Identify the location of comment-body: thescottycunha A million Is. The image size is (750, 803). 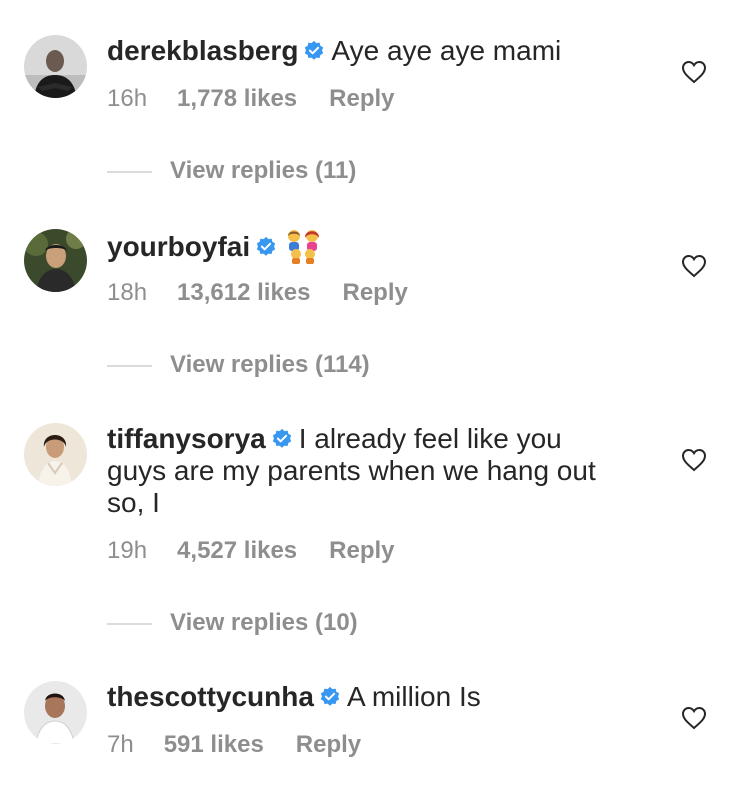
(367, 697).